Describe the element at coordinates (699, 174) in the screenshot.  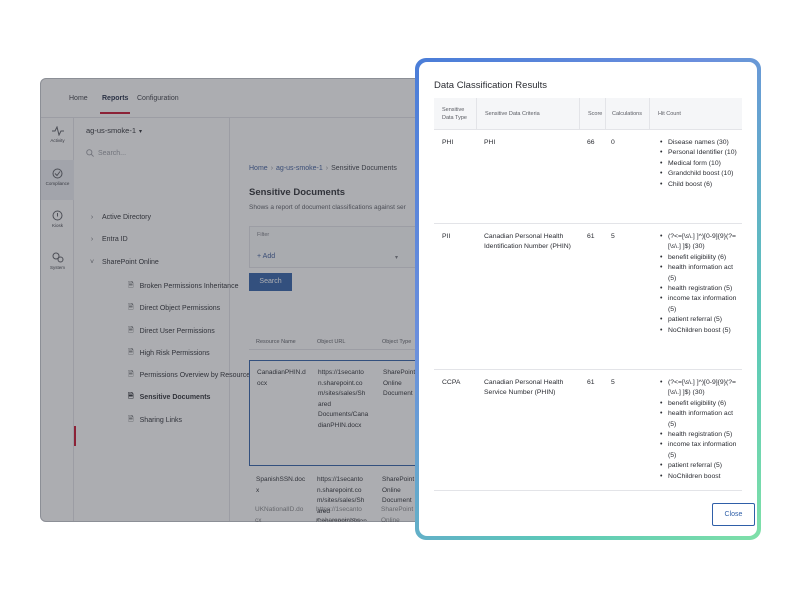
I see `hit-item: Grandchild boost (10)` at that location.